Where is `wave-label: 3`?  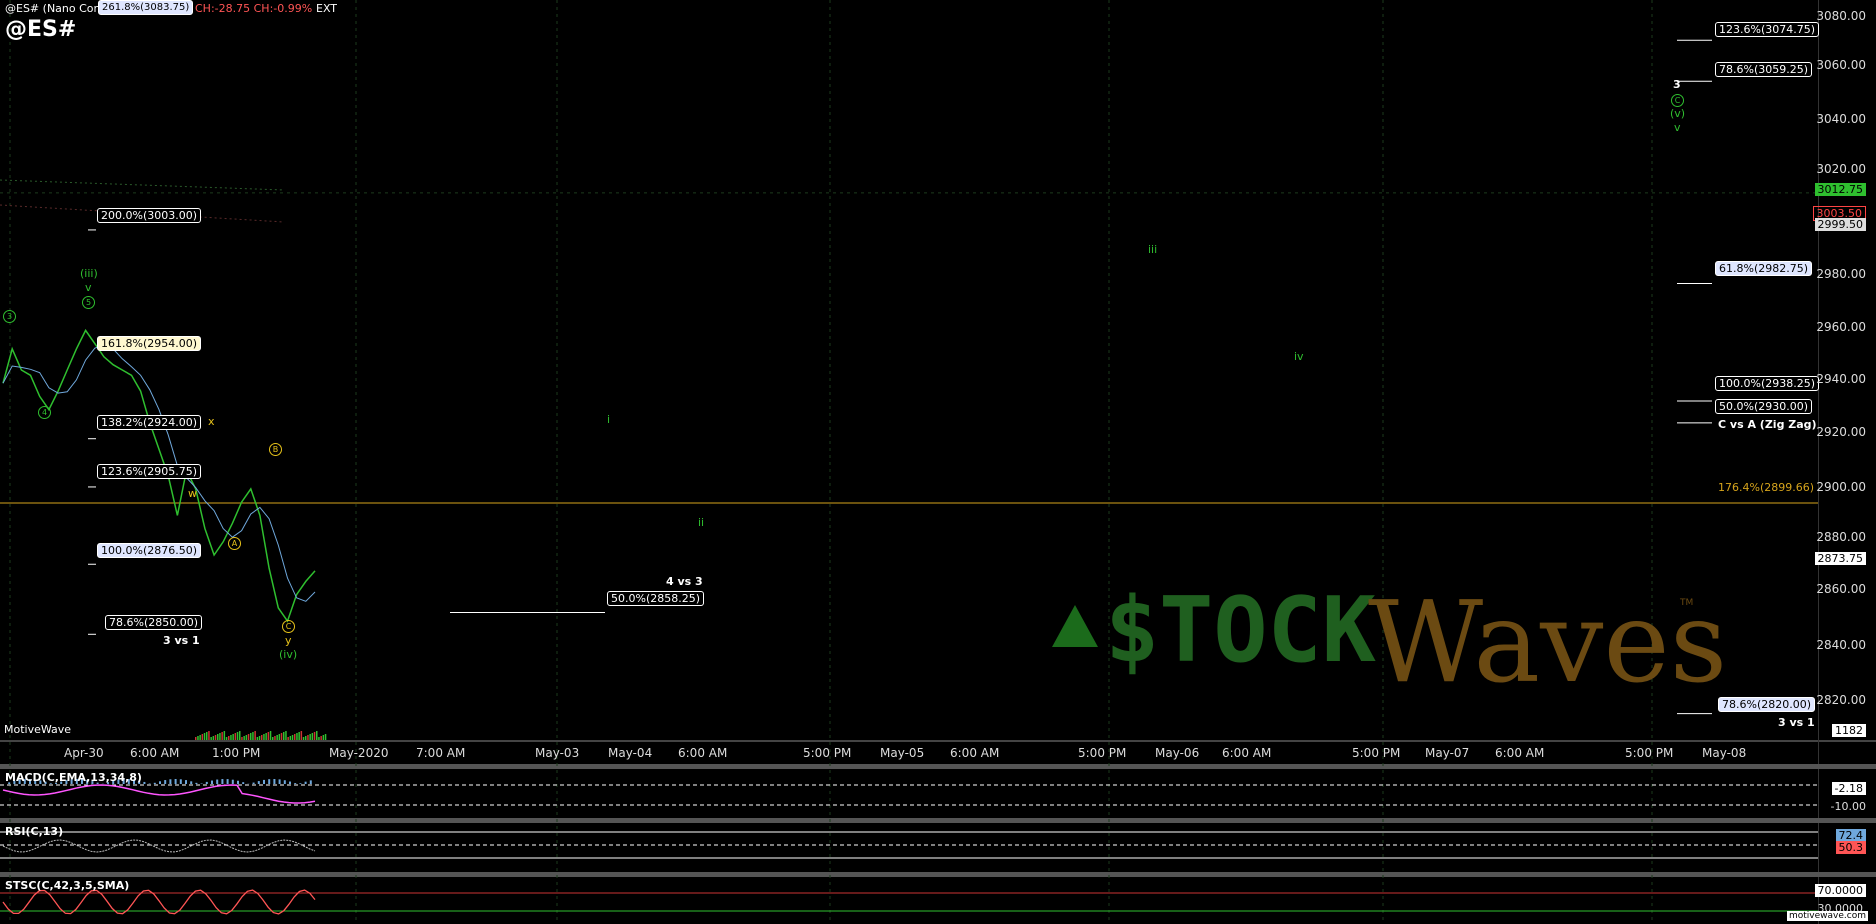
wave-label: 3 is located at coordinates (9, 316).